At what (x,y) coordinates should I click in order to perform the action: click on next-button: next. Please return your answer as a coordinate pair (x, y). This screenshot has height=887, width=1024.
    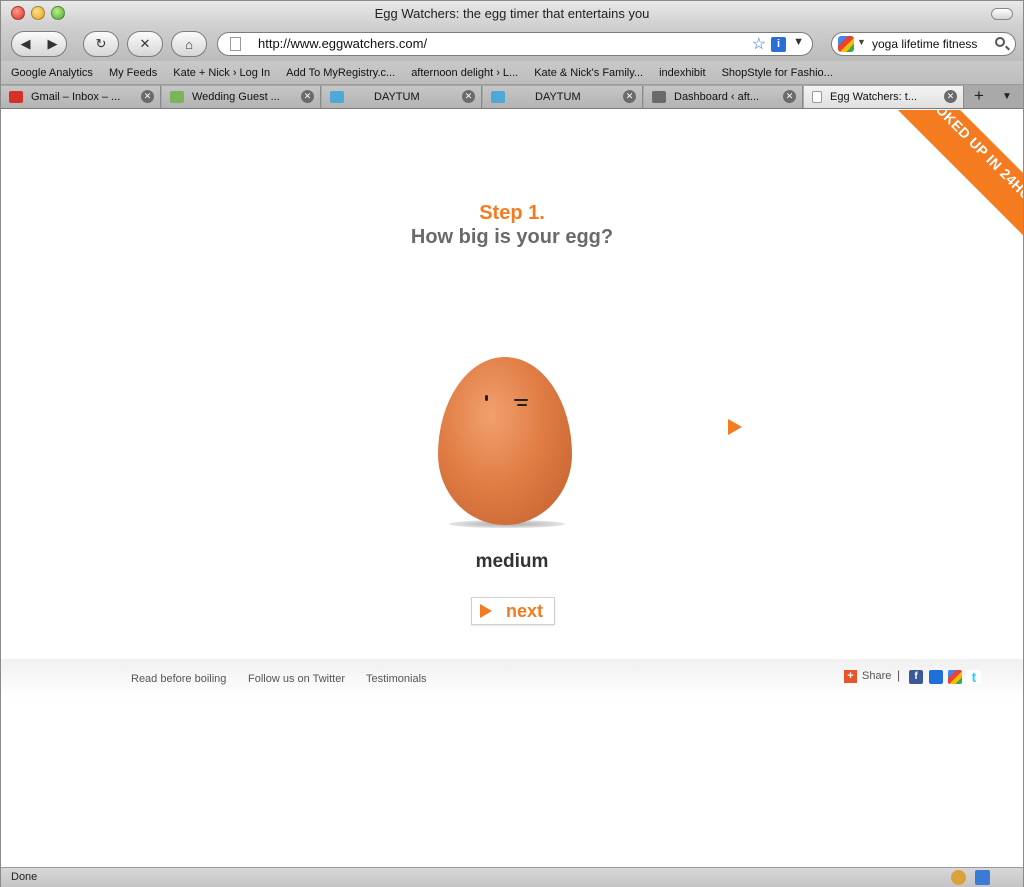
    Looking at the image, I should click on (513, 611).